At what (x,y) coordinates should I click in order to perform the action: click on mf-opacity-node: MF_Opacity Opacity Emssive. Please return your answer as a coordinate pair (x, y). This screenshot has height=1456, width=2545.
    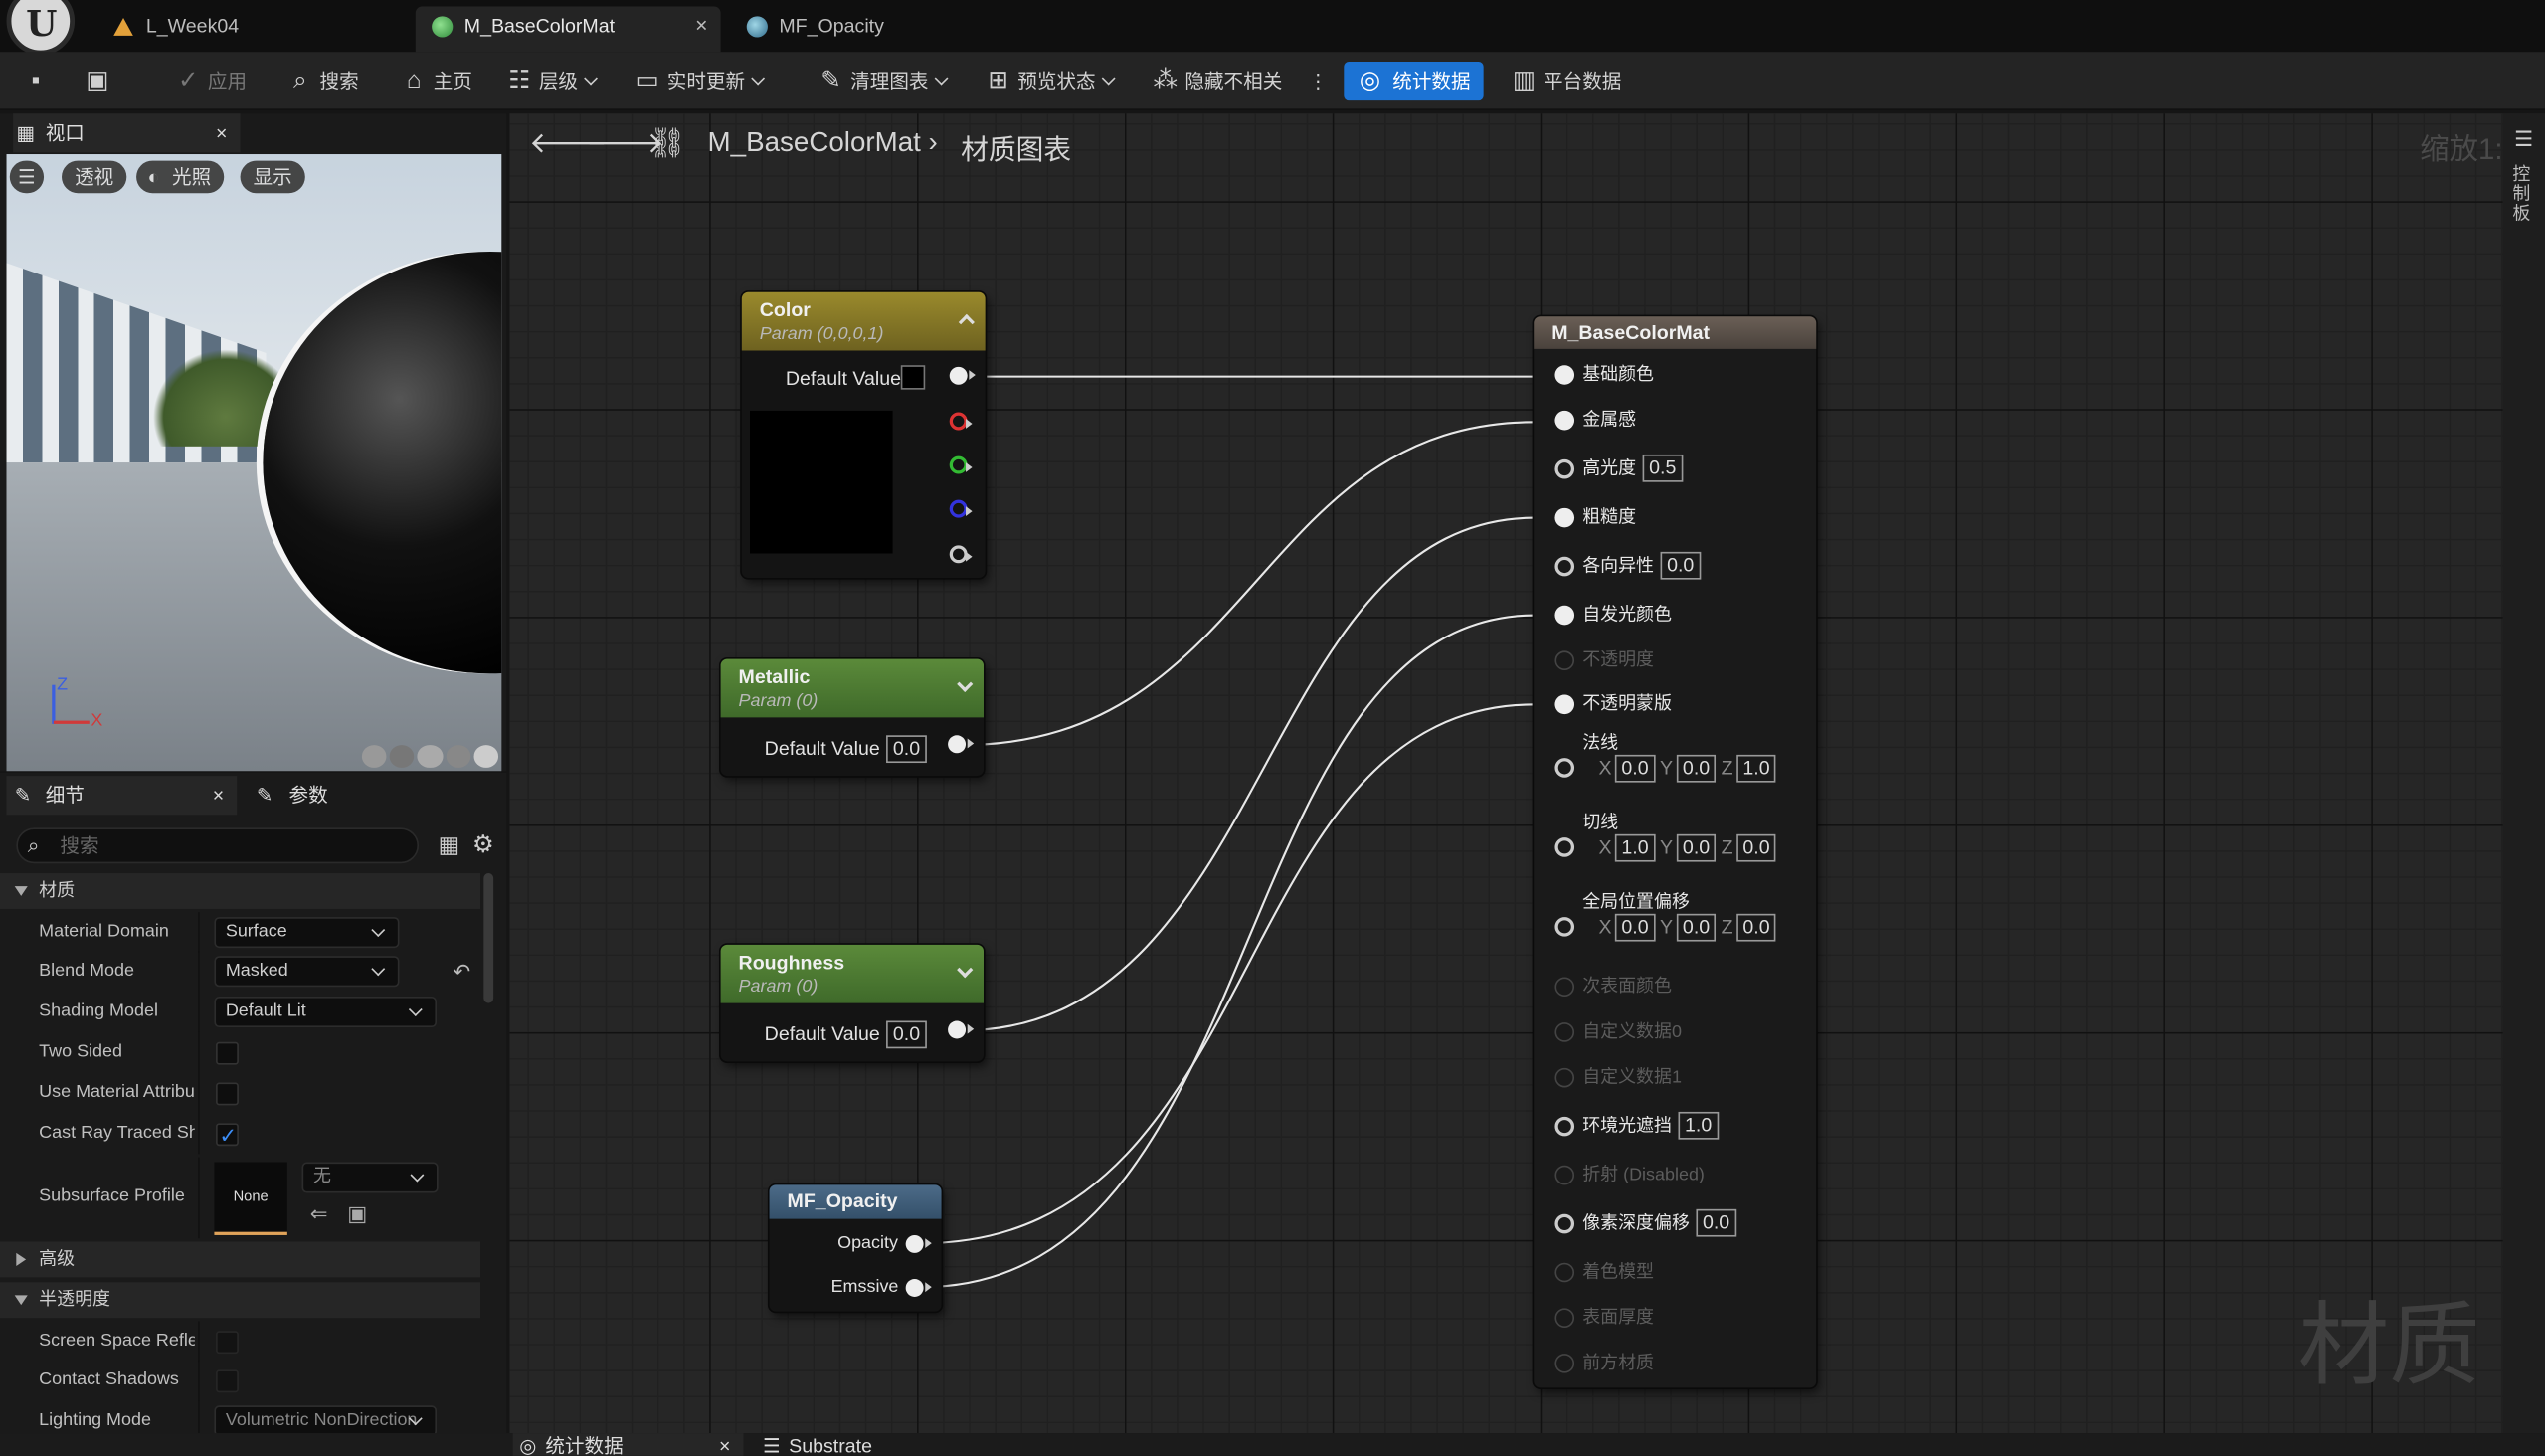
    Looking at the image, I should click on (856, 1248).